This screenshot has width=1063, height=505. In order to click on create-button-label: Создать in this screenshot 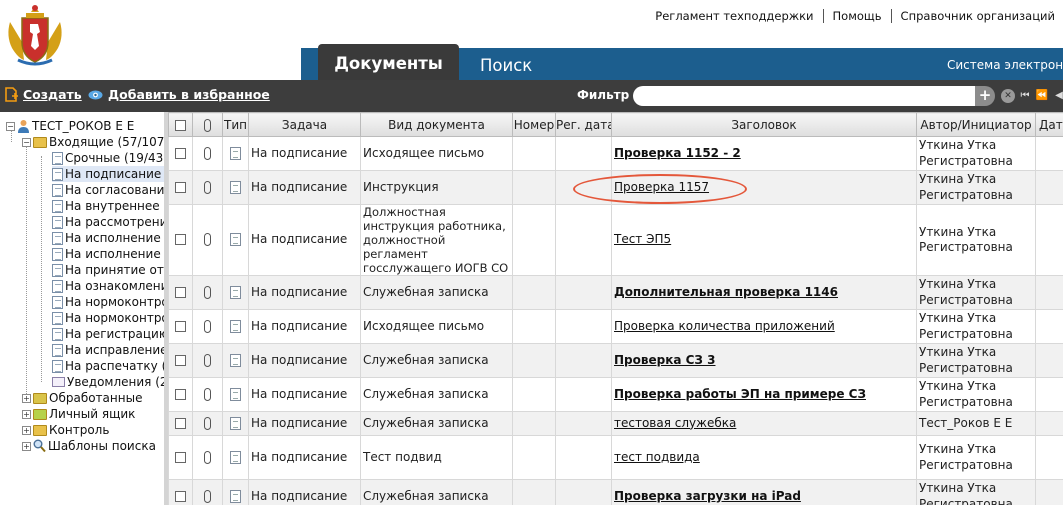, I will do `click(52, 94)`.